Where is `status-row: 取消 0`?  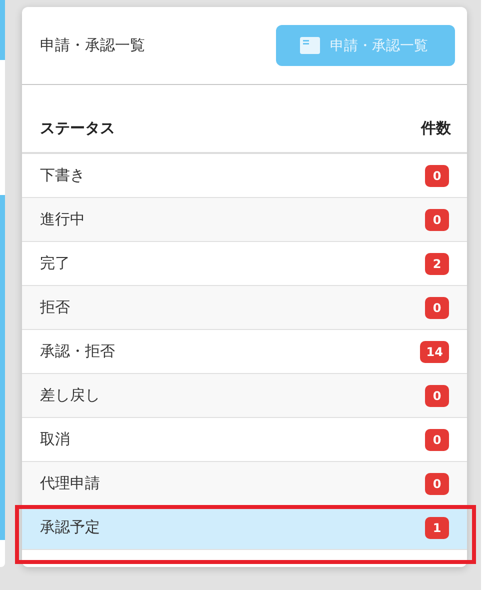
status-row: 取消 0 is located at coordinates (244, 440).